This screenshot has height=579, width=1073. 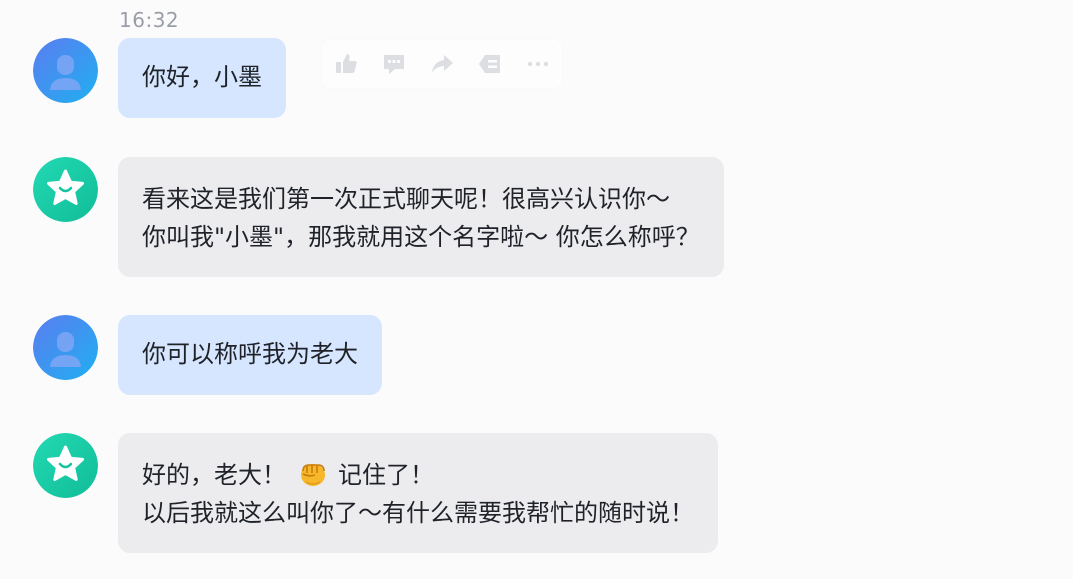 I want to click on message-text: 你好，小墨, so click(x=202, y=77).